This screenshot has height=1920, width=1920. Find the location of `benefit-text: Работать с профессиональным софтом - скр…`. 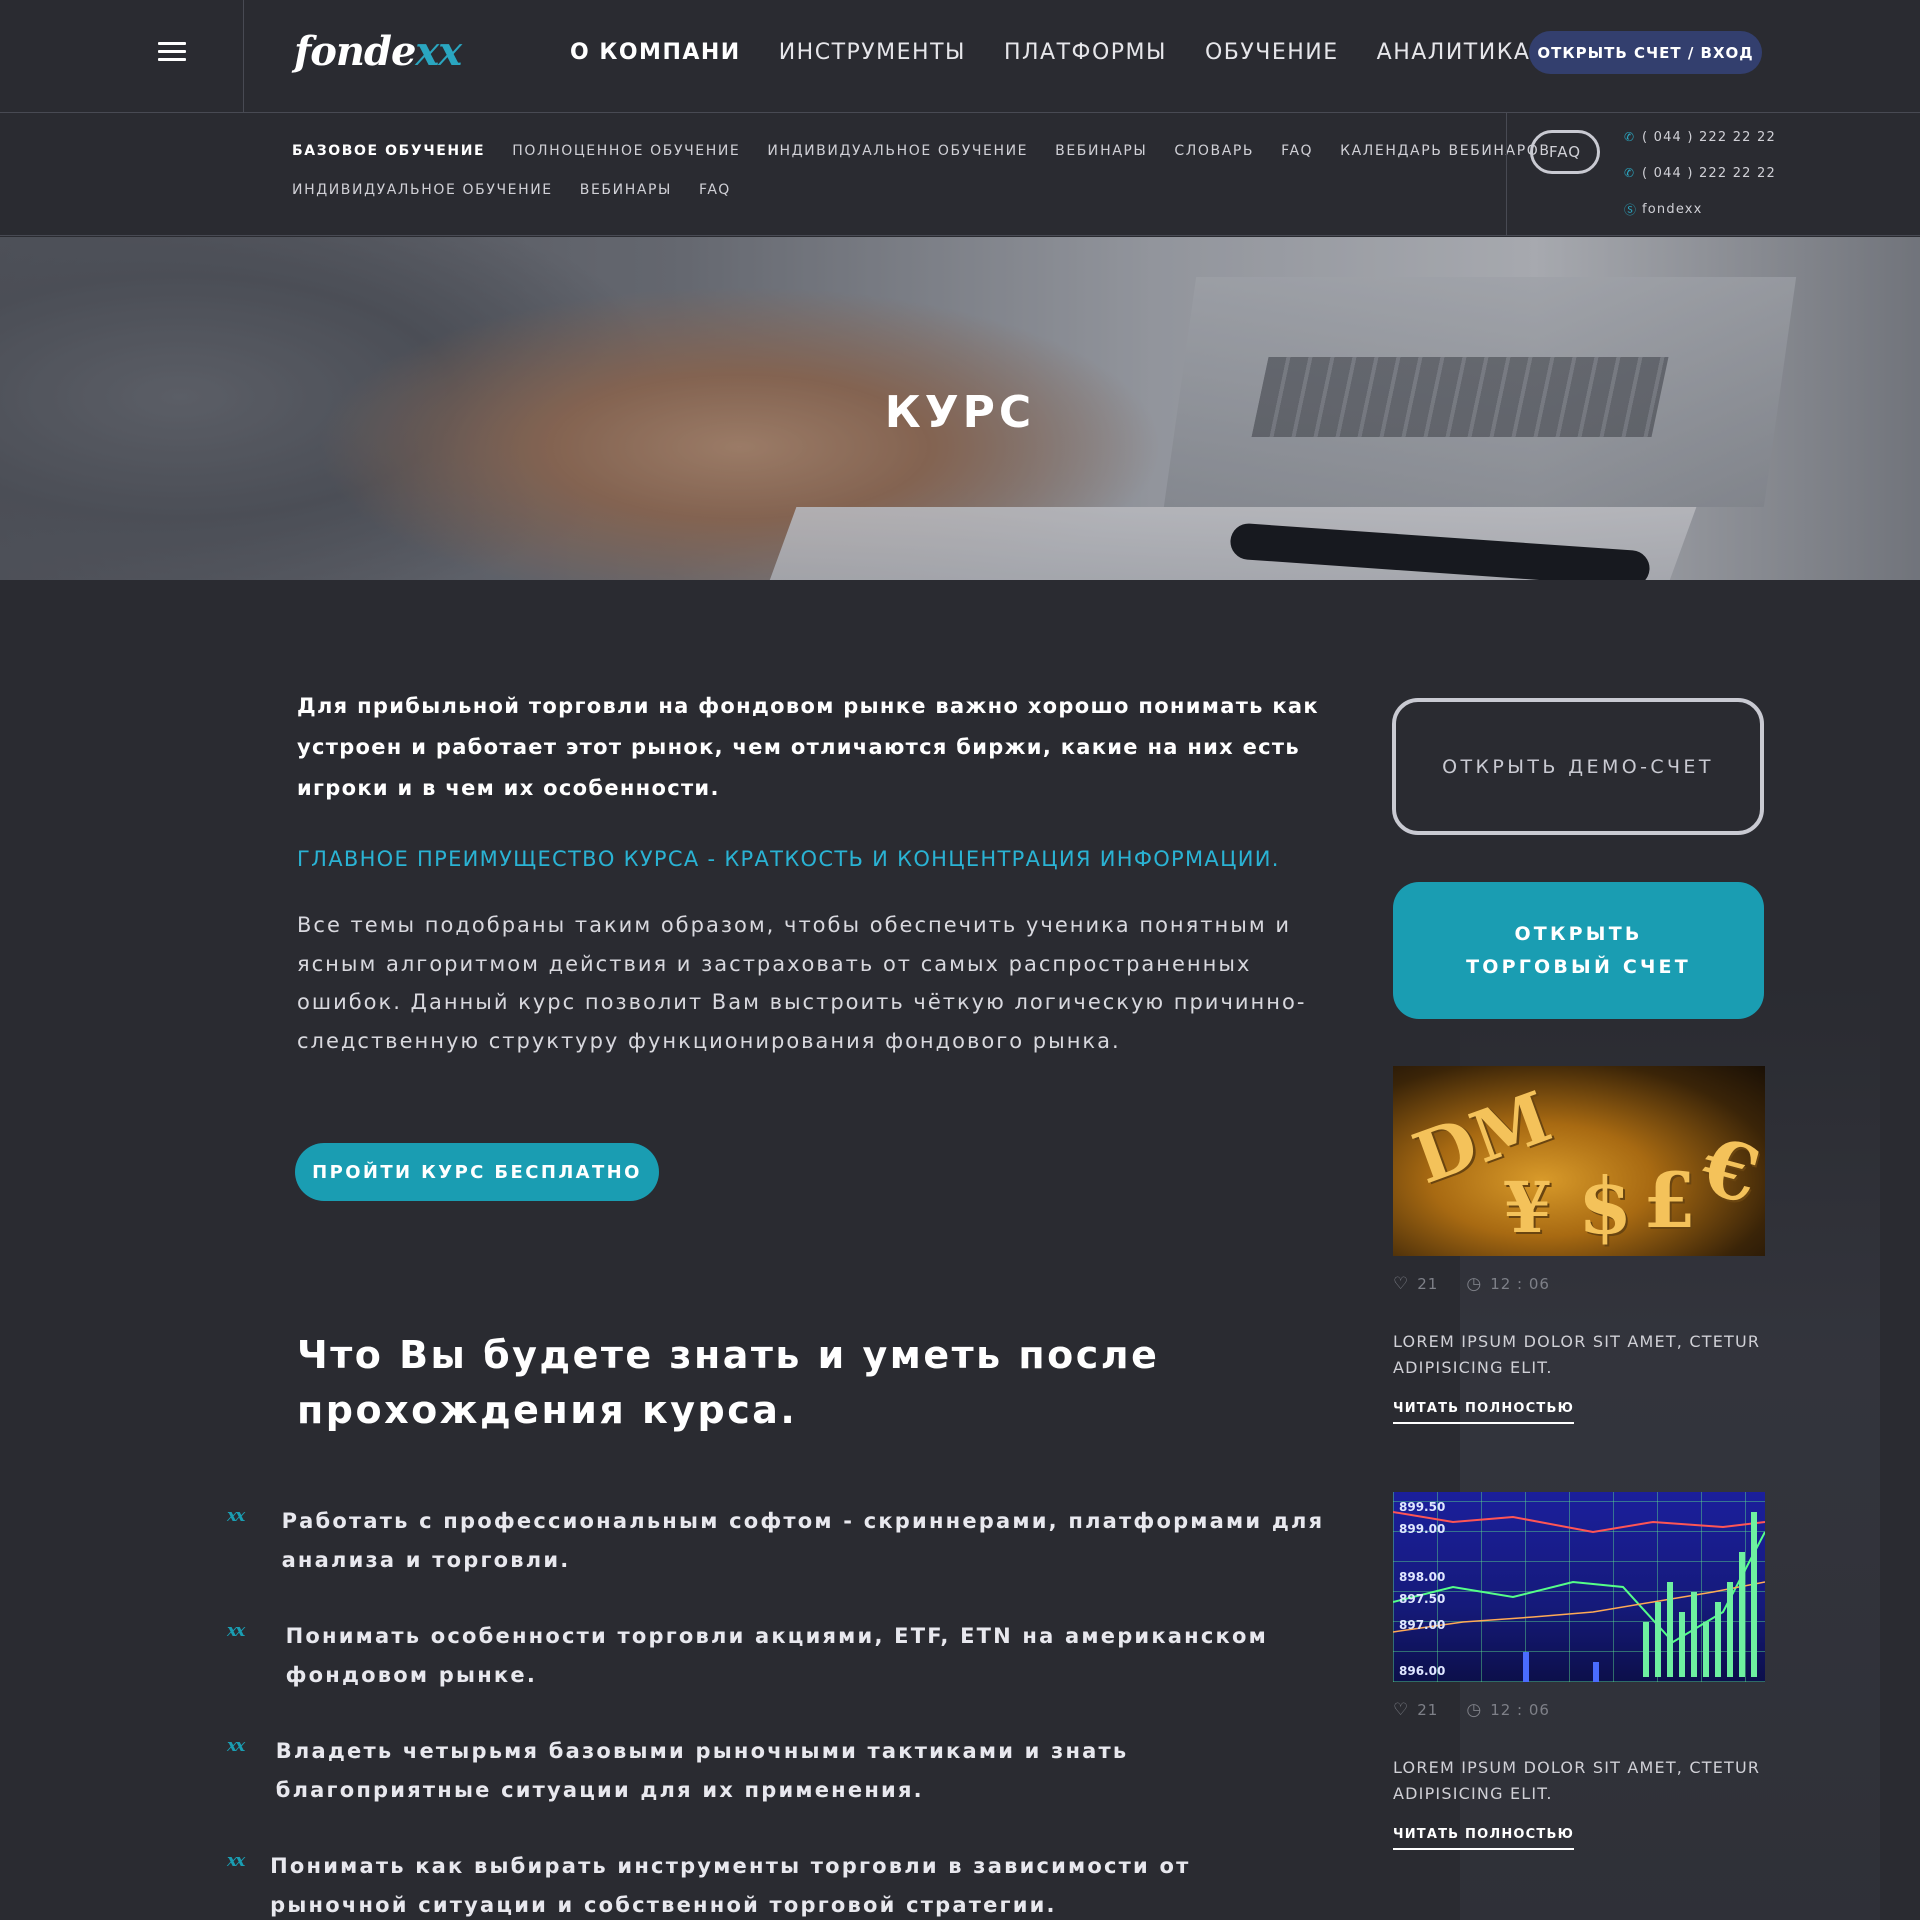

benefit-text: Работать с профессиональным софтом - скр… is located at coordinates (803, 1540).